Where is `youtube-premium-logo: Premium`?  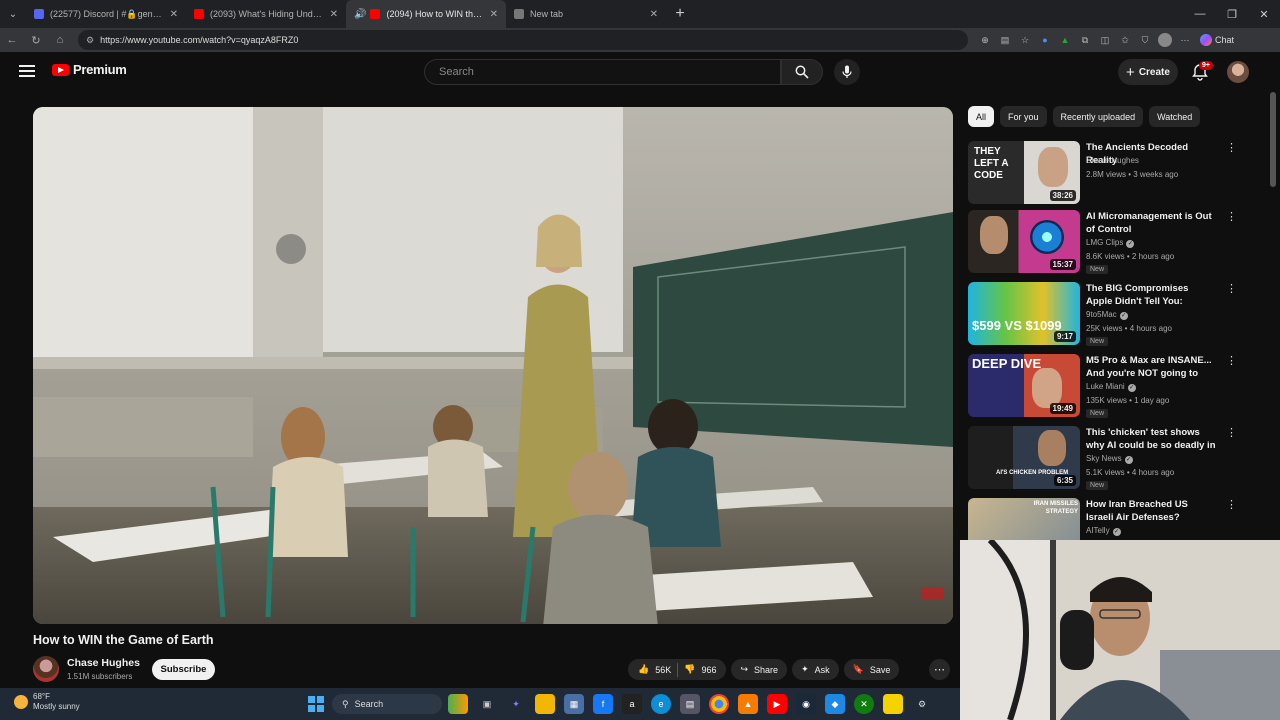 youtube-premium-logo: Premium is located at coordinates (89, 69).